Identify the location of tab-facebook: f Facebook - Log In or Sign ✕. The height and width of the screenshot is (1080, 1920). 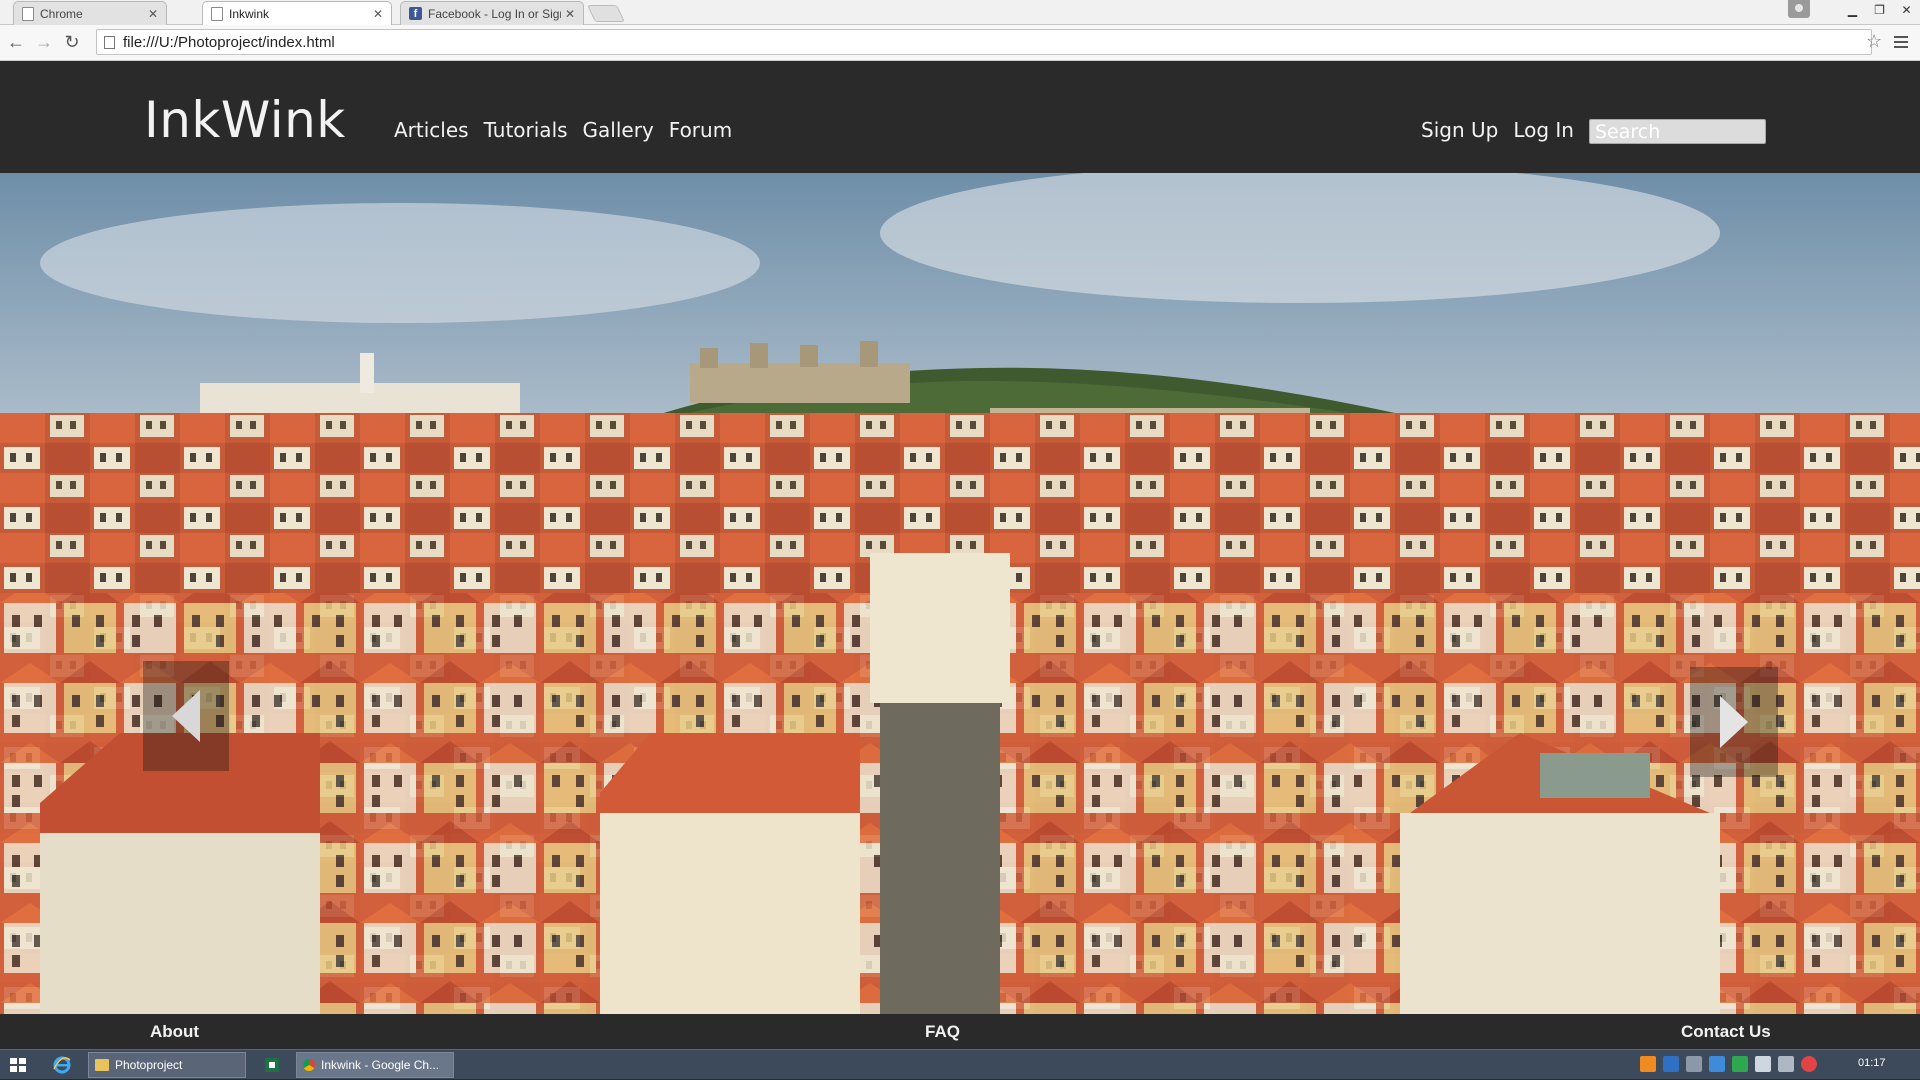
(492, 13).